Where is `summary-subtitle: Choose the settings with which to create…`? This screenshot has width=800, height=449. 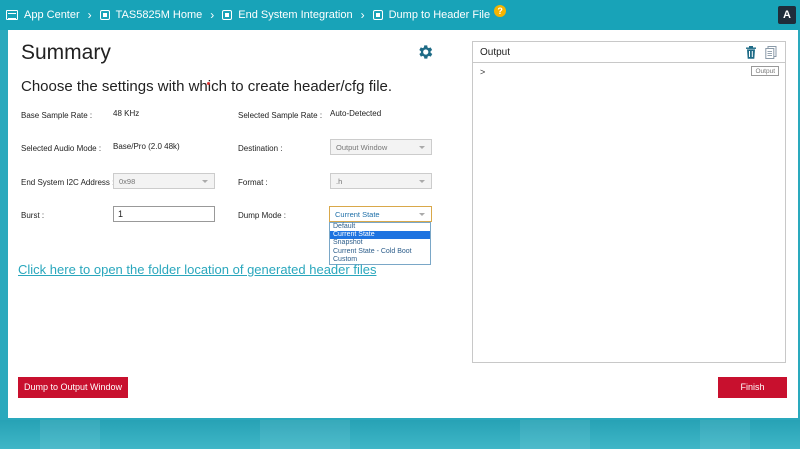
summary-subtitle: Choose the settings with which to create… is located at coordinates (207, 86).